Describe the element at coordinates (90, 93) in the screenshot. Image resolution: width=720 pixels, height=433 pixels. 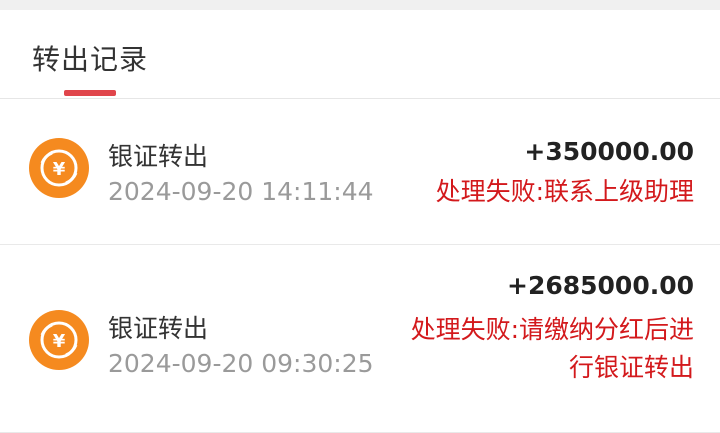
I see `active-tab-indicator` at that location.